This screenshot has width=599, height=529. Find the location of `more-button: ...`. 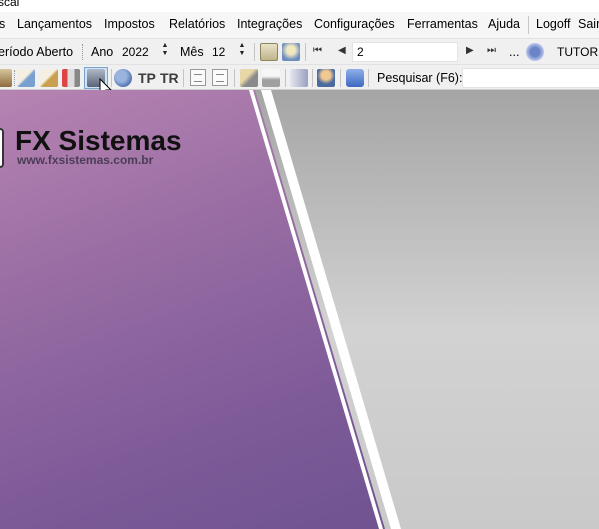

more-button: ... is located at coordinates (514, 52).